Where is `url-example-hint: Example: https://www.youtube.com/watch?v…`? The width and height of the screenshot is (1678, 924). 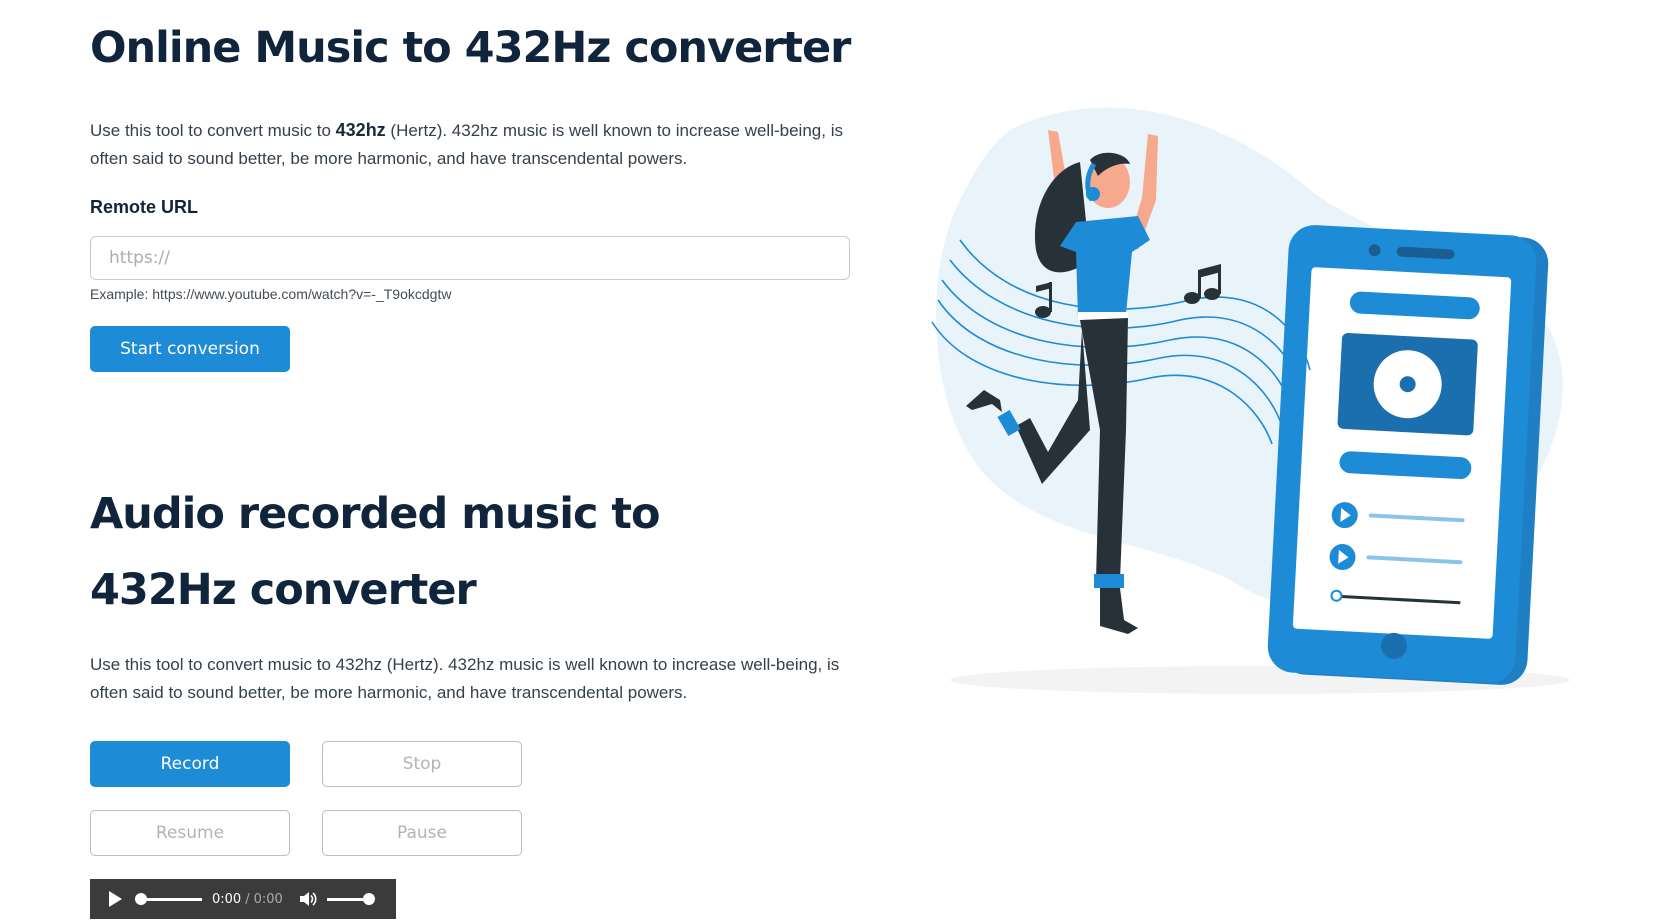
url-example-hint: Example: https://www.youtube.com/watch?v… is located at coordinates (271, 294).